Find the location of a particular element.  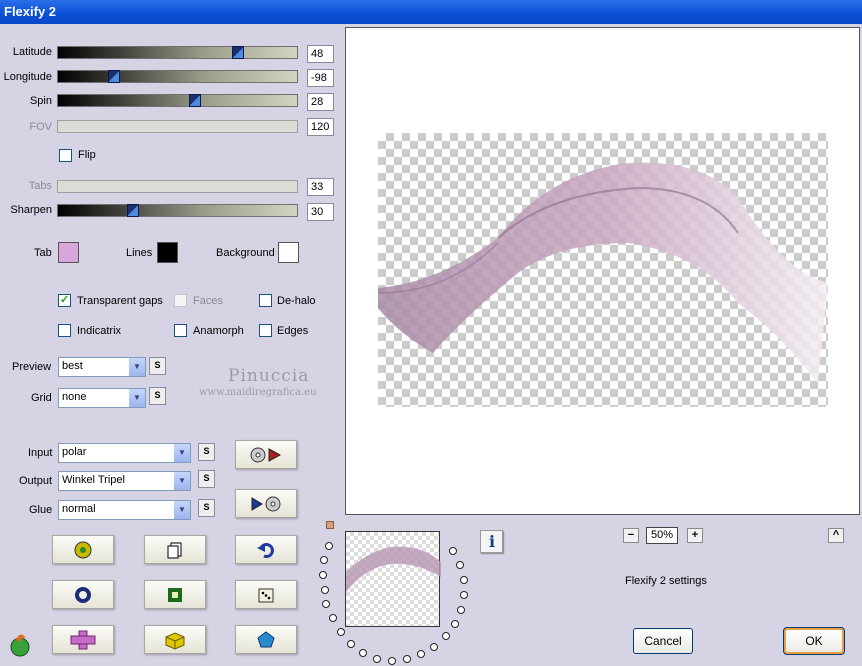

input-select: polar ▼ is located at coordinates (124, 453).